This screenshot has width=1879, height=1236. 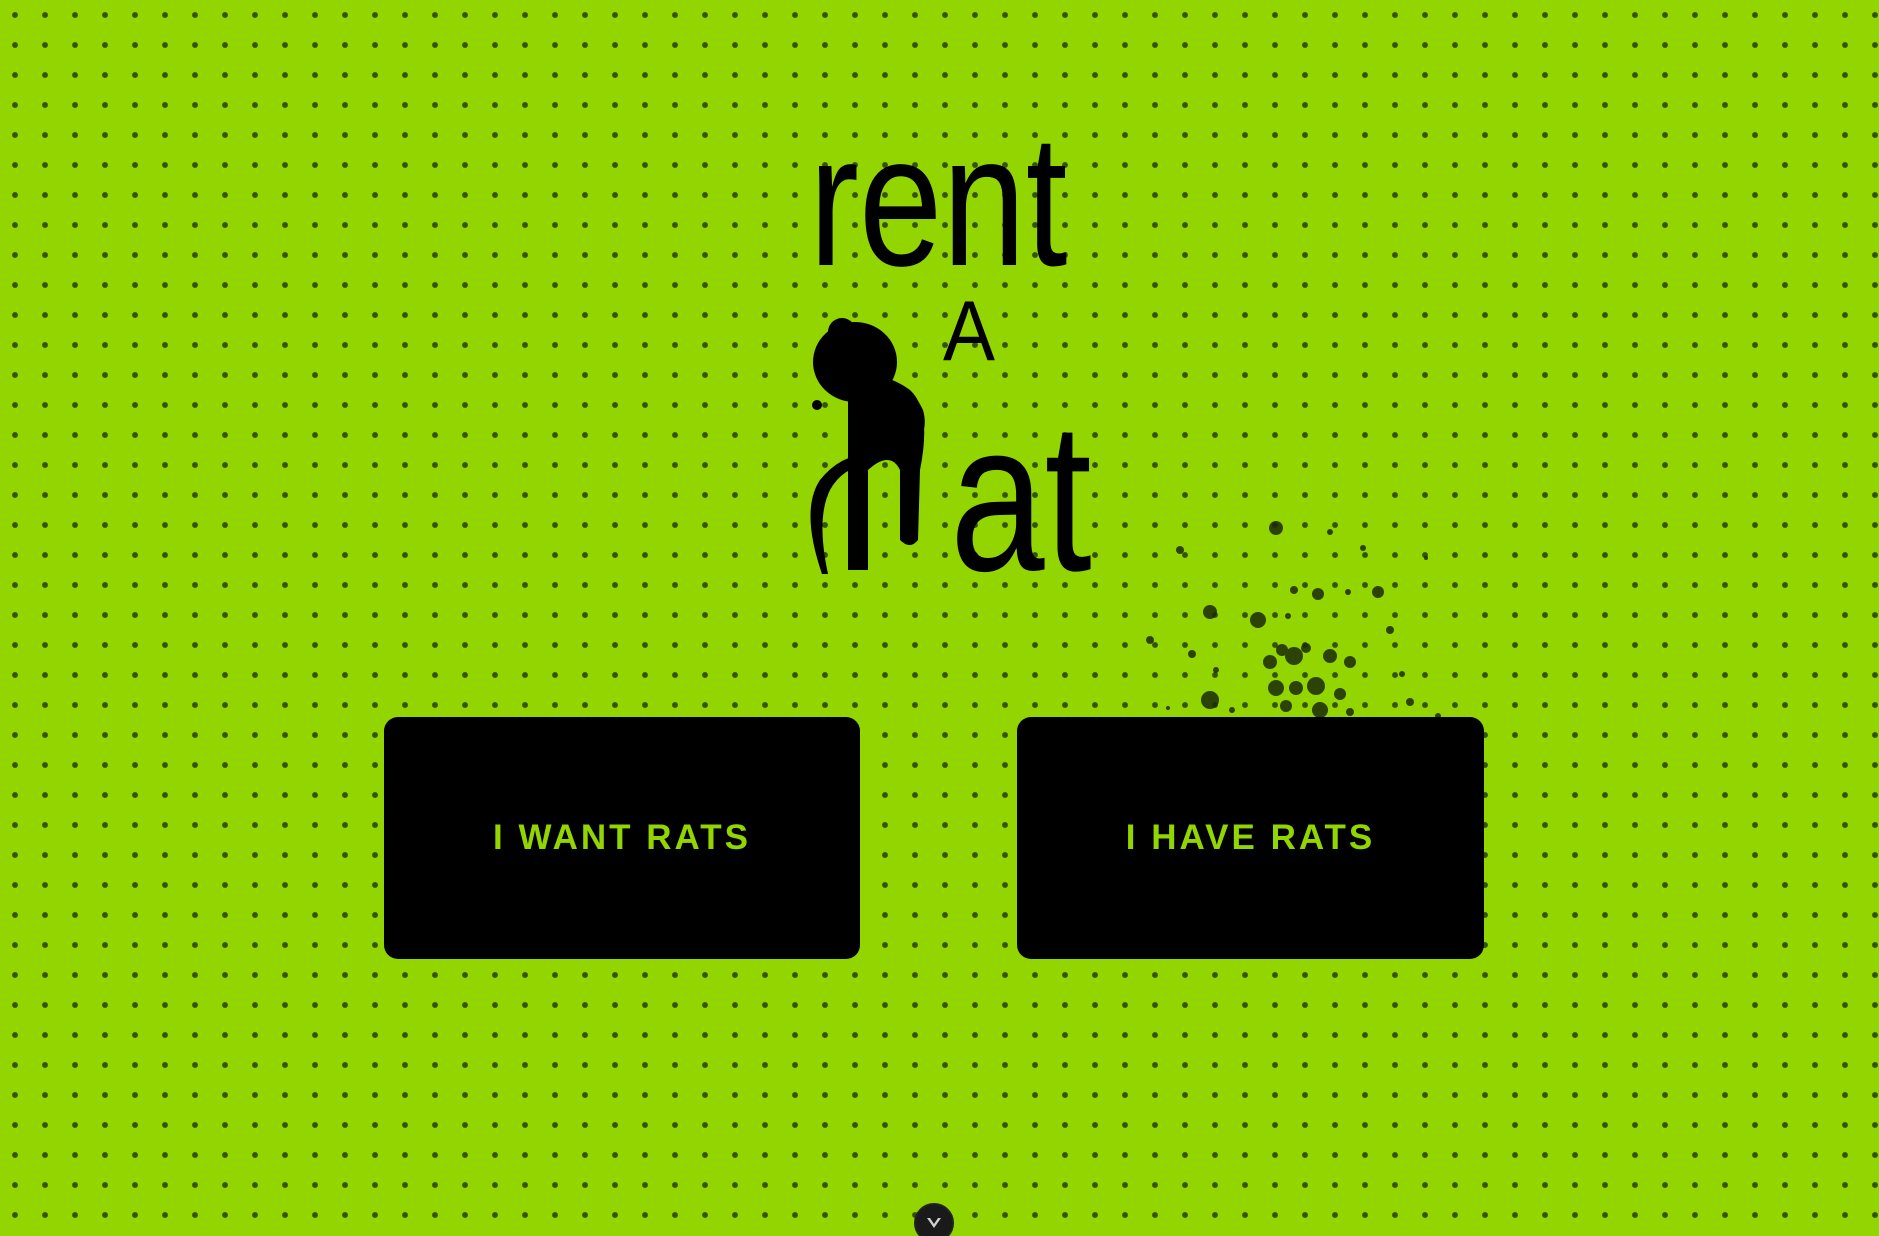 I want to click on i-want-rats-label: I WANT RATS, so click(x=622, y=837).